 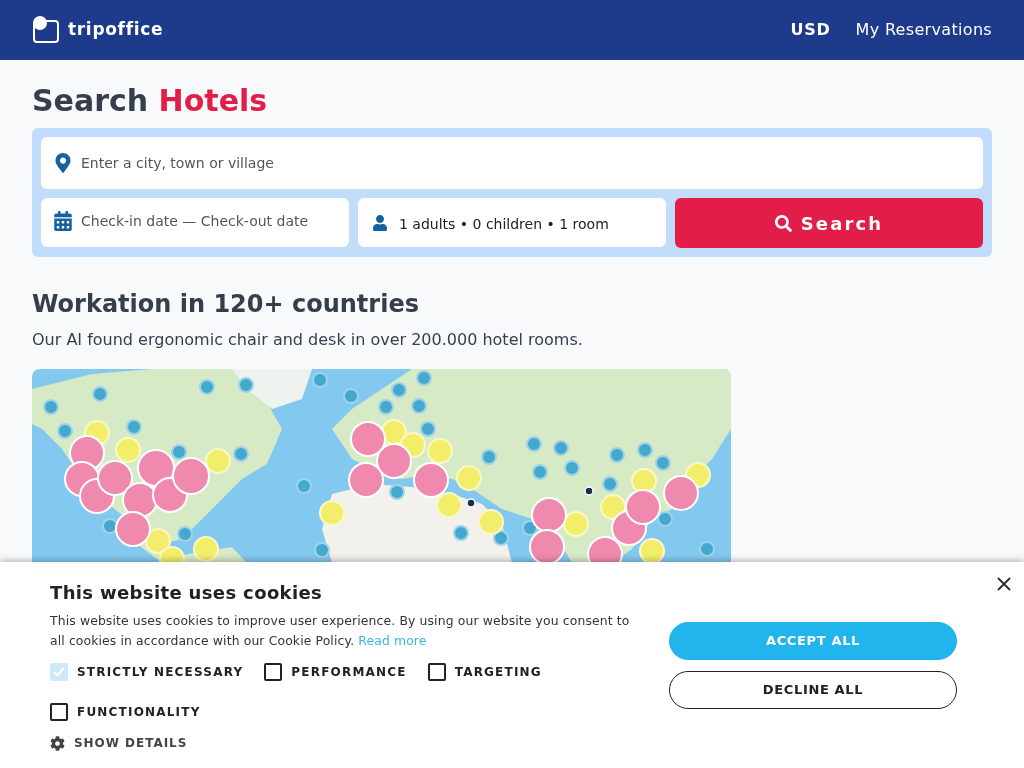 I want to click on person-icon, so click(x=380, y=222).